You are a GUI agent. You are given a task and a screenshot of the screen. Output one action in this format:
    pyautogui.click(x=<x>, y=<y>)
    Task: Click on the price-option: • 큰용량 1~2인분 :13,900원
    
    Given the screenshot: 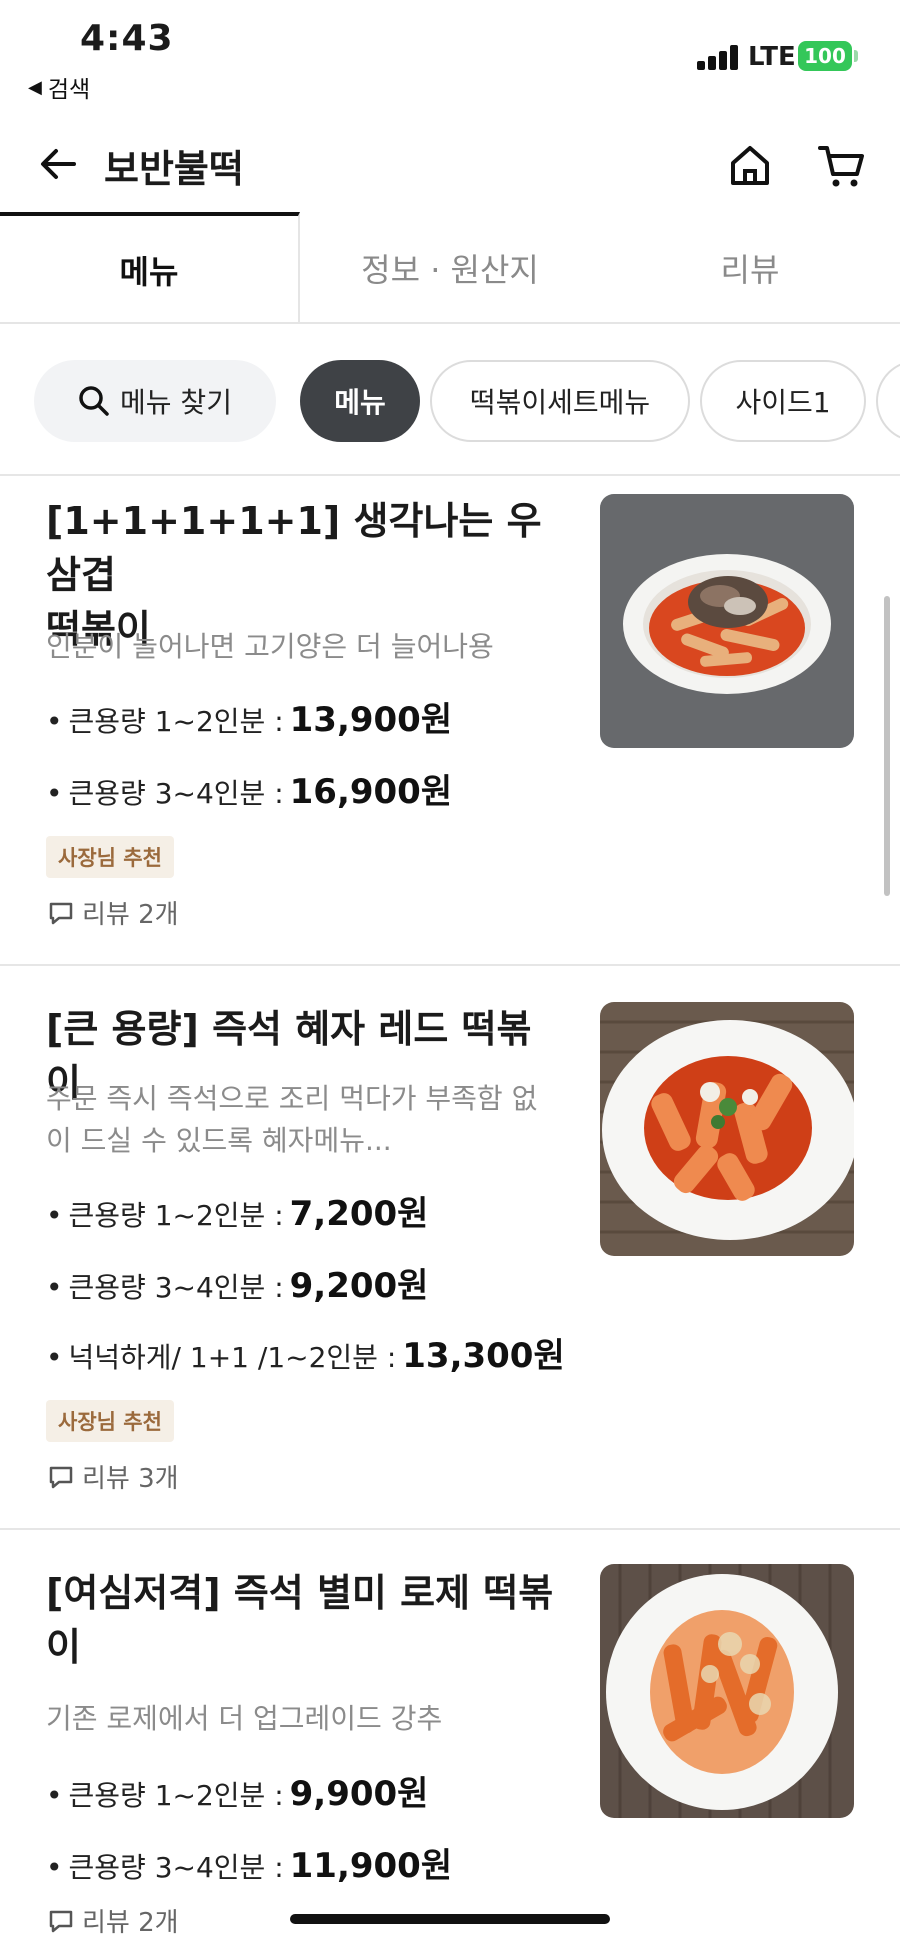 What is the action you would take?
    pyautogui.click(x=249, y=716)
    